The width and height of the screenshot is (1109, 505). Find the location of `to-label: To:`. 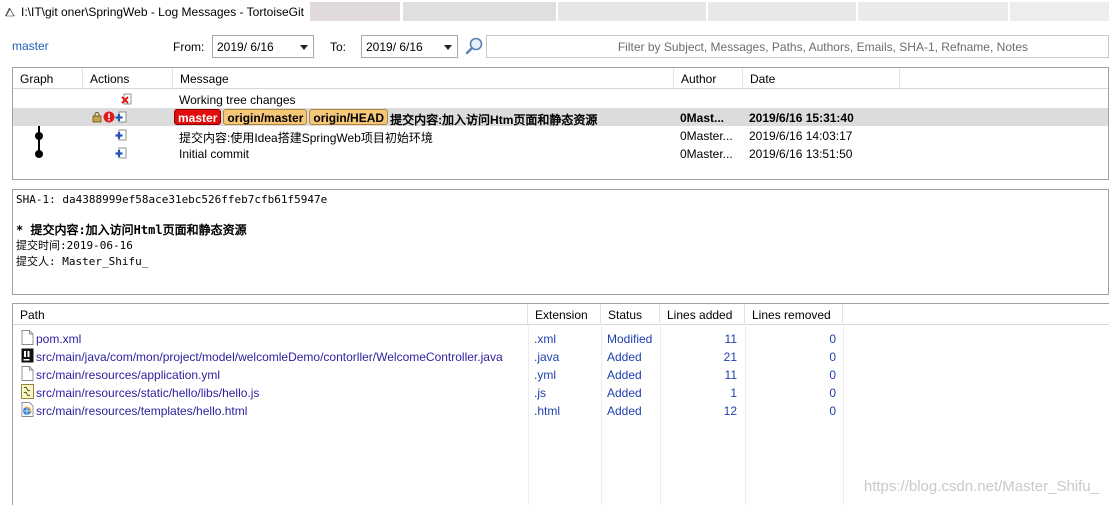

to-label: To: is located at coordinates (338, 47).